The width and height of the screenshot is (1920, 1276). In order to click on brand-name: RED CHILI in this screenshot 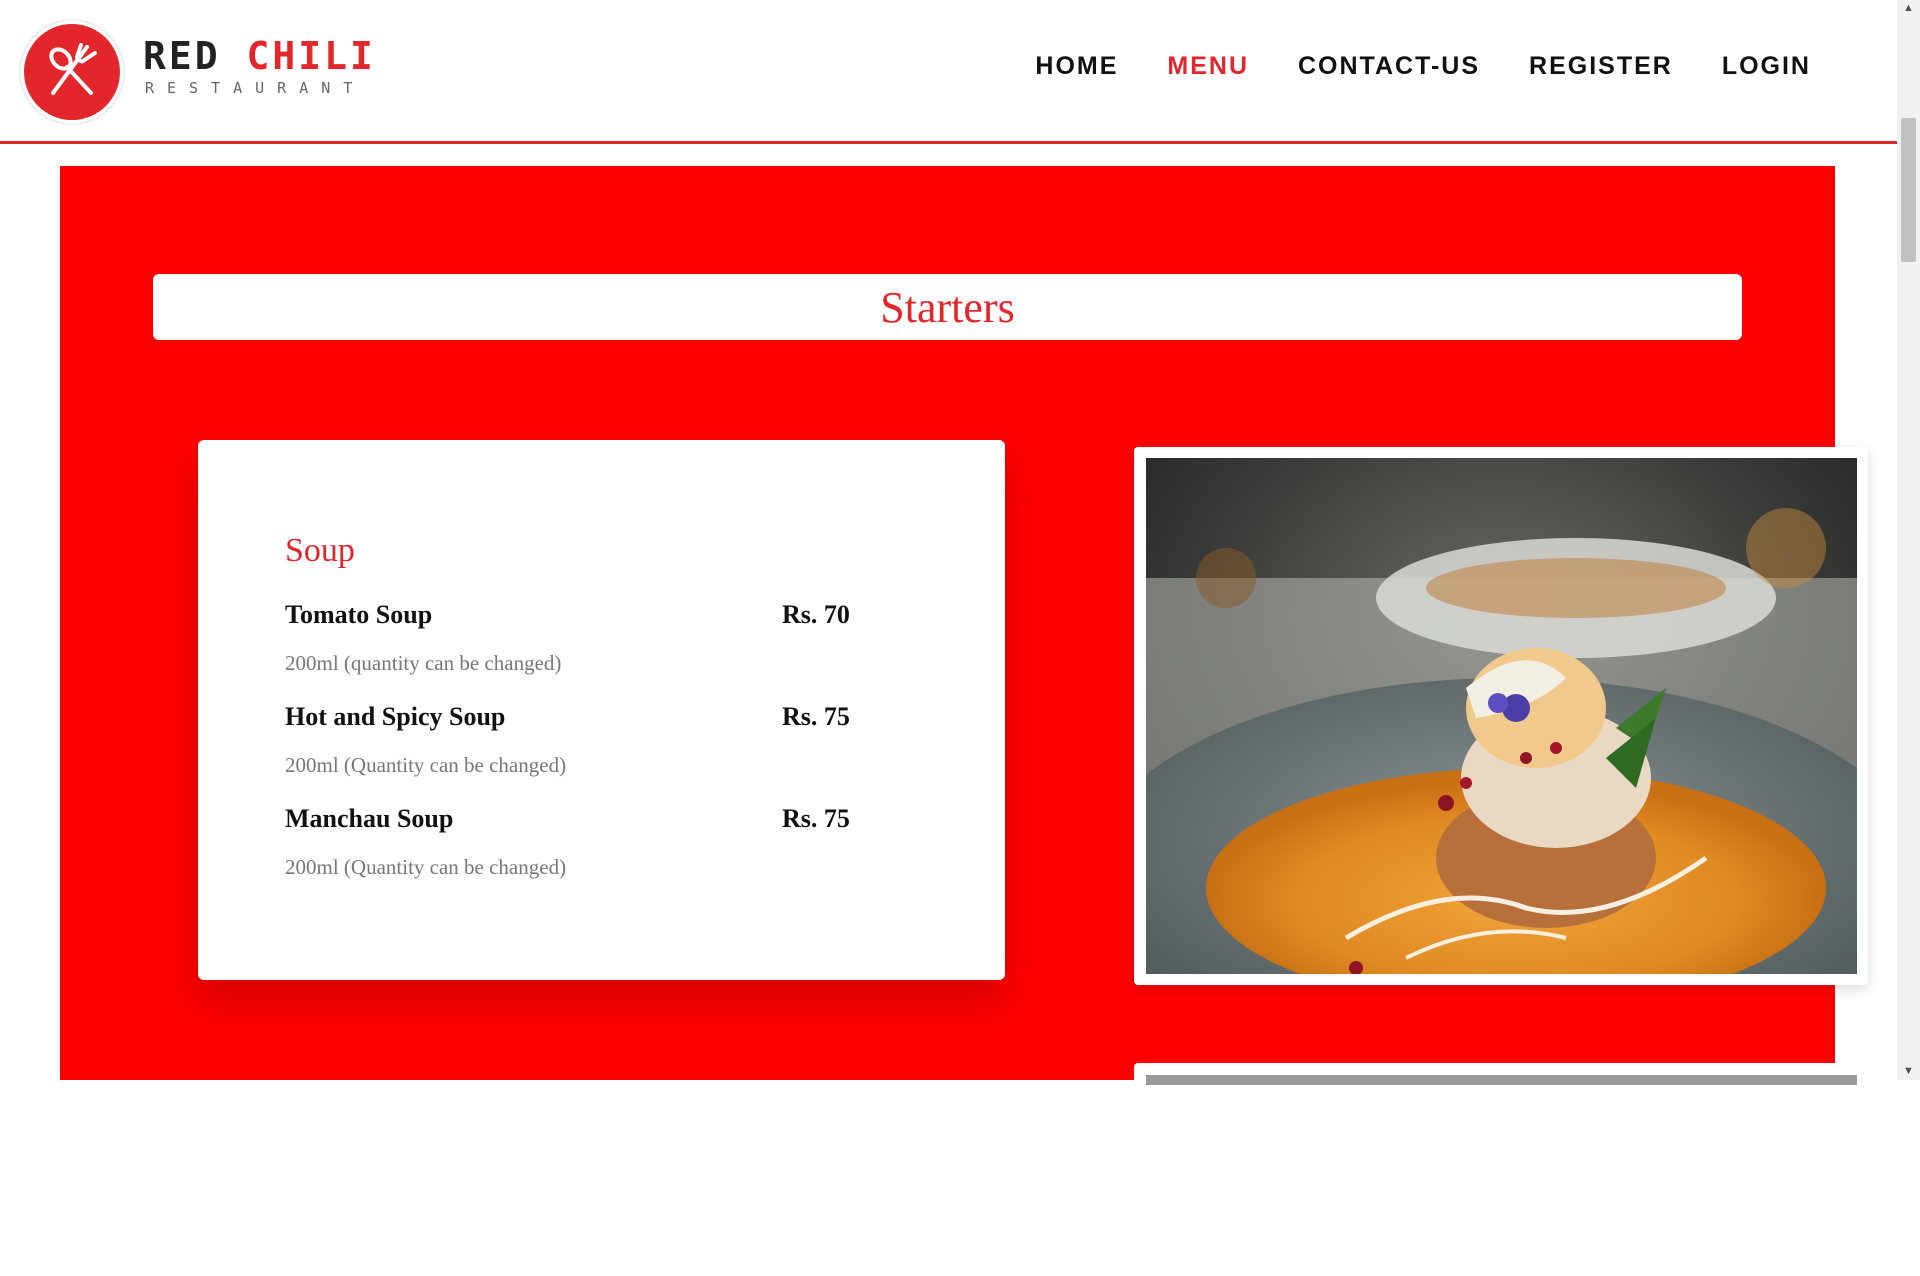, I will do `click(259, 56)`.